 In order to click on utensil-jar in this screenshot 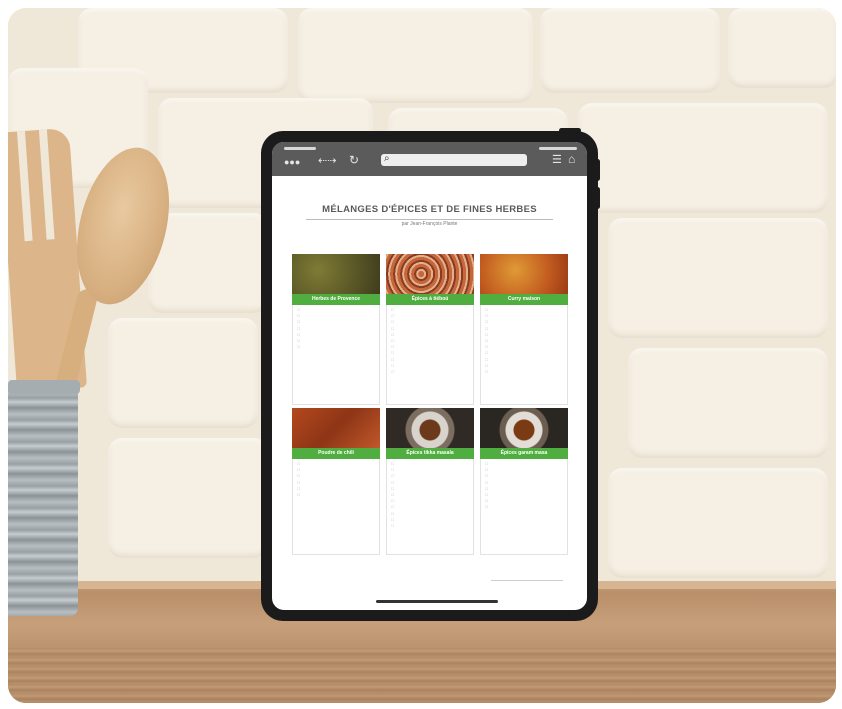, I will do `click(43, 501)`.